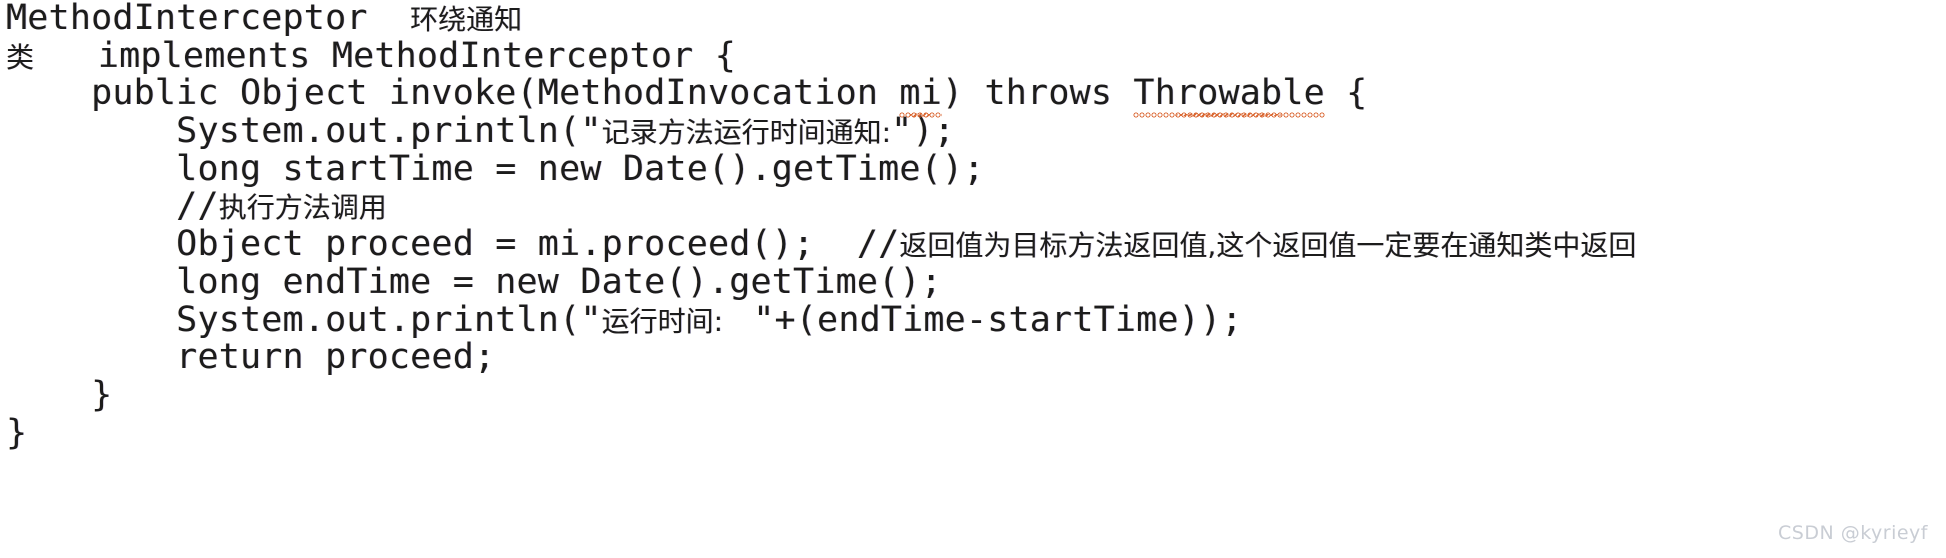  Describe the element at coordinates (112, 206) in the screenshot. I see `code-token: //` at that location.